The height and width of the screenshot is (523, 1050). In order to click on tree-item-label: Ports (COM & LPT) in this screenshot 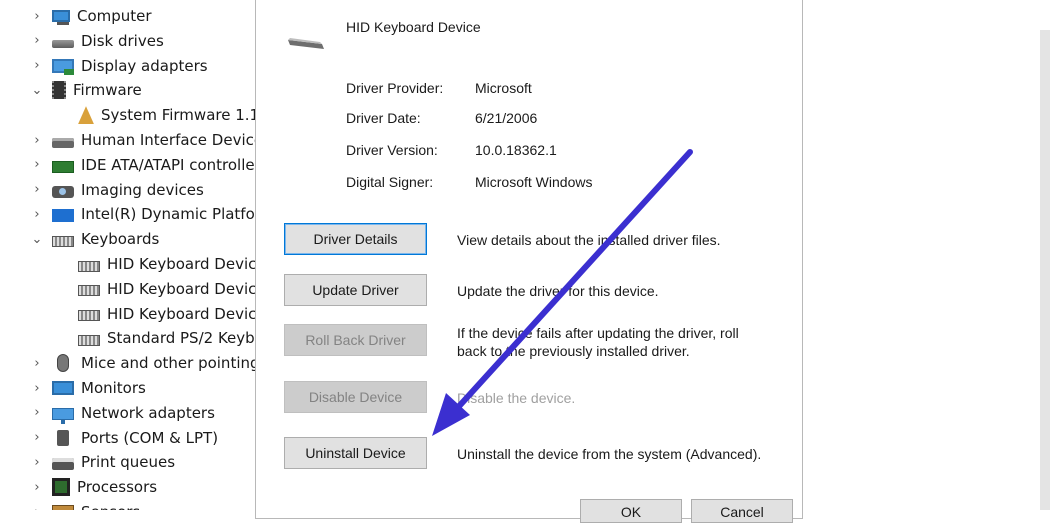, I will do `click(150, 437)`.